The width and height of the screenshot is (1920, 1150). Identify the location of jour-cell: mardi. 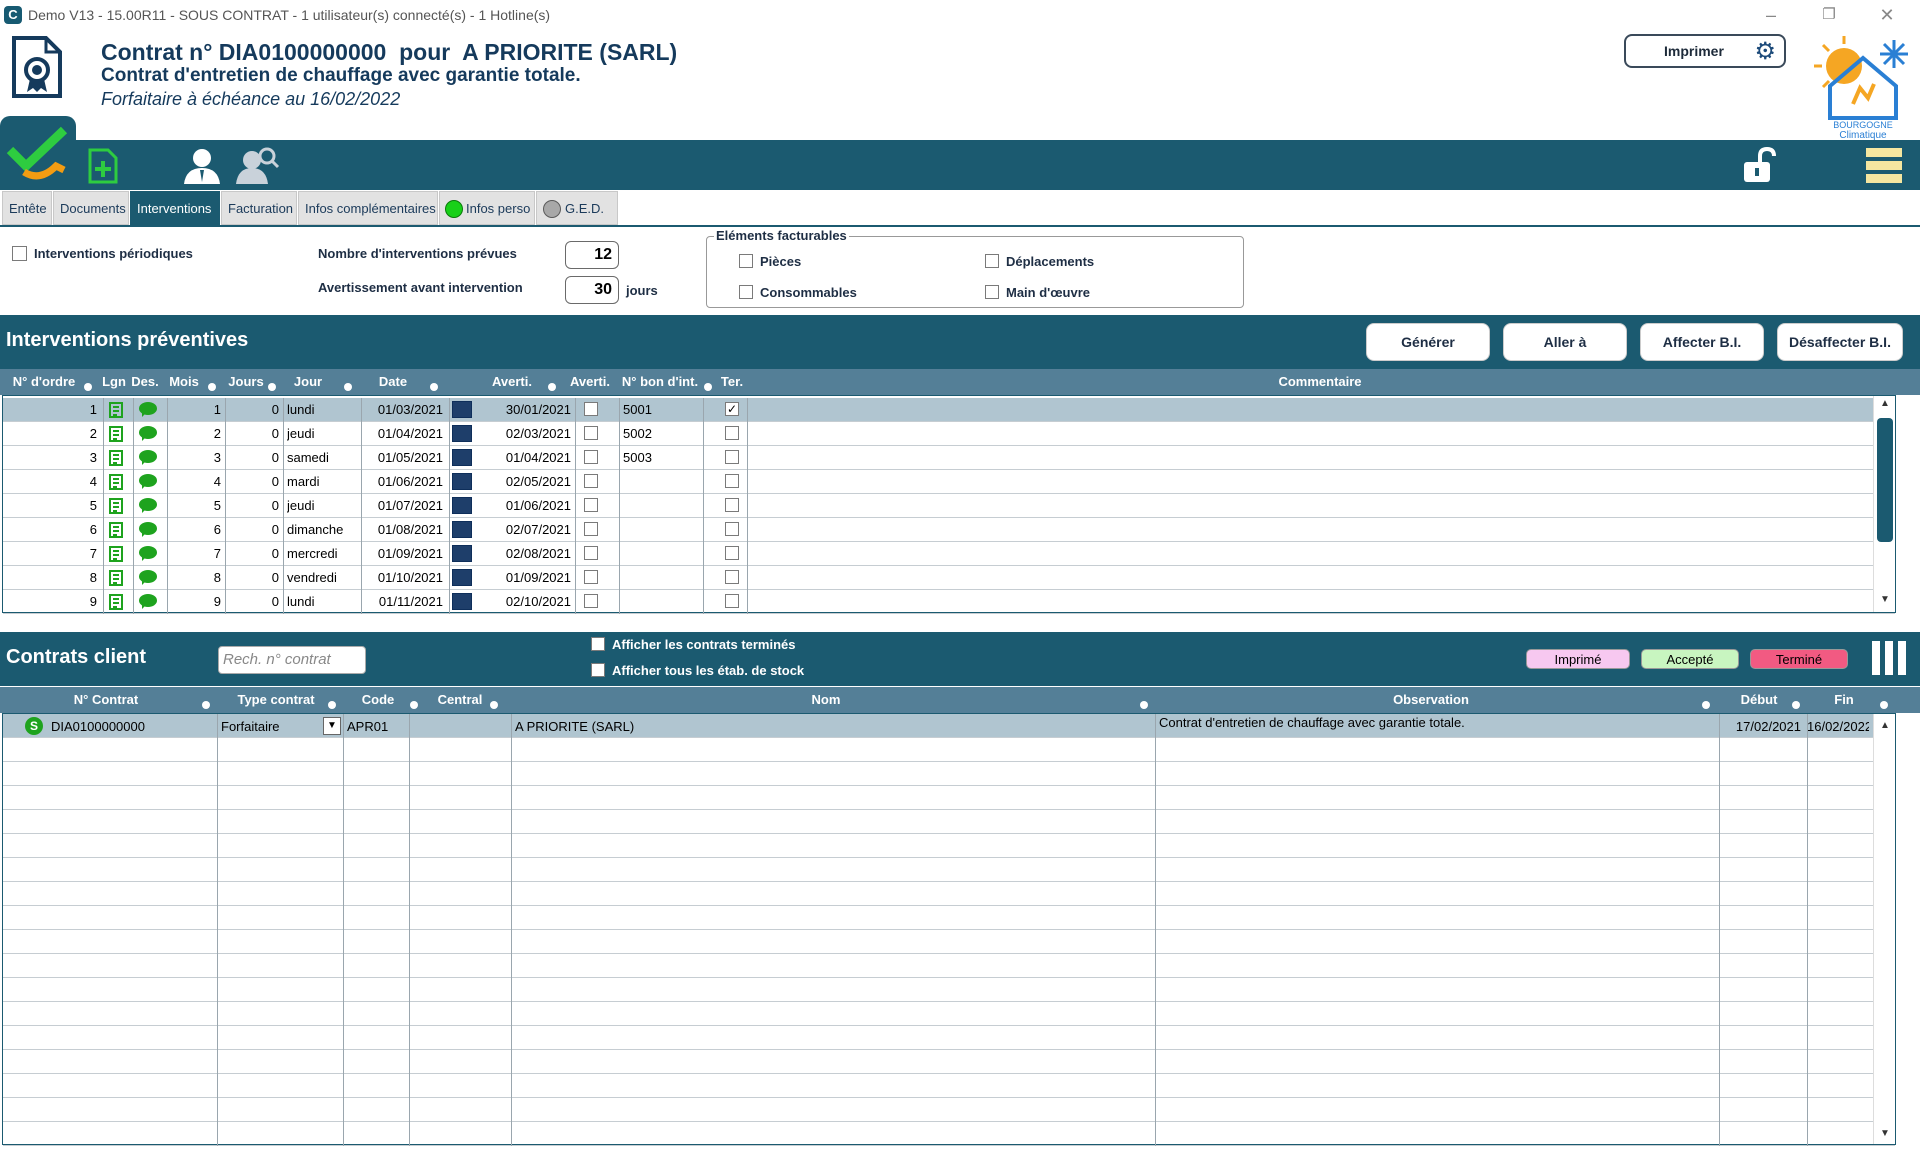
(323, 481).